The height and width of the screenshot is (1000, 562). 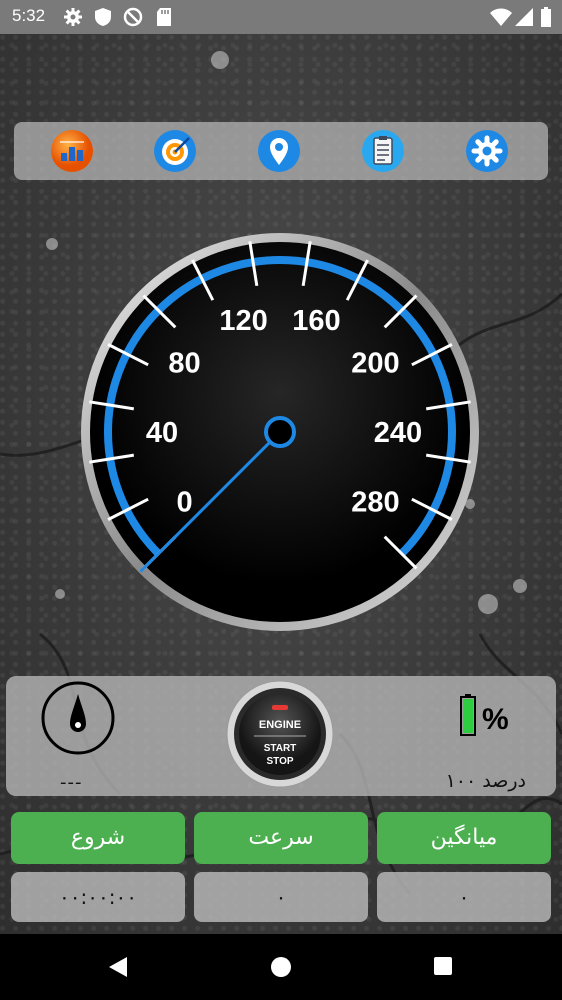 I want to click on start-button: شروع, so click(x=98, y=838).